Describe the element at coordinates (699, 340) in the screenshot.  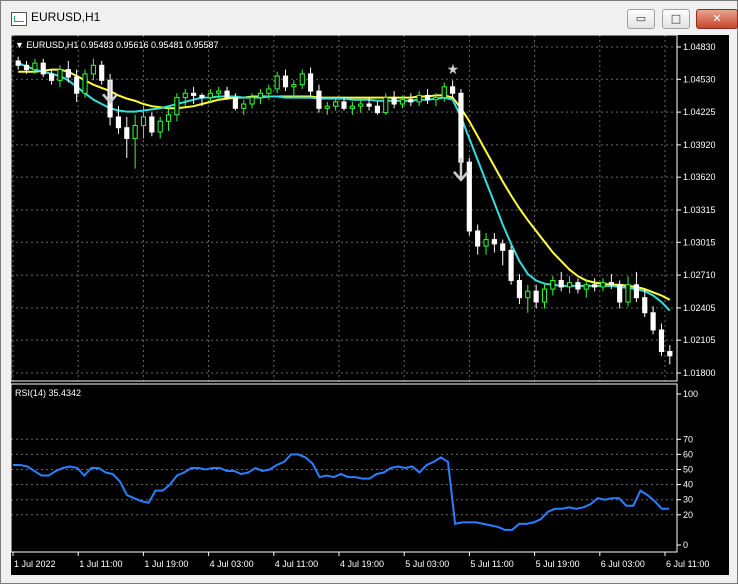
I see `price-label: 1.02105` at that location.